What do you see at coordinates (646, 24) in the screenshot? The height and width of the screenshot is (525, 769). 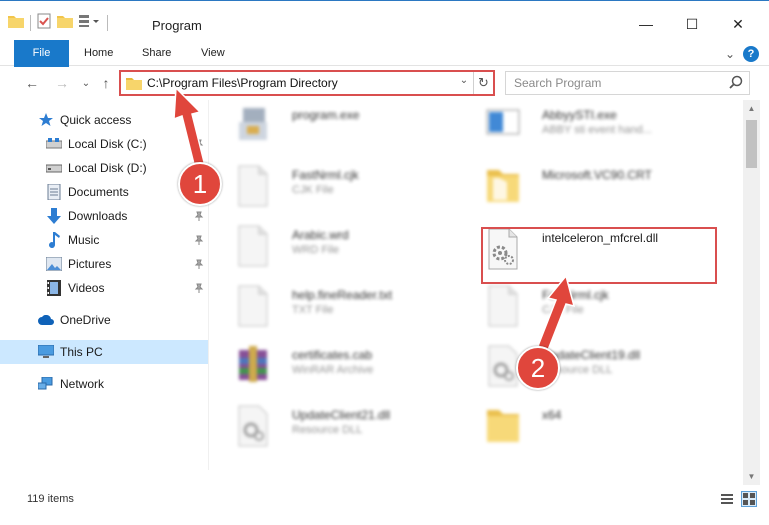 I see `minimize-button: —` at bounding box center [646, 24].